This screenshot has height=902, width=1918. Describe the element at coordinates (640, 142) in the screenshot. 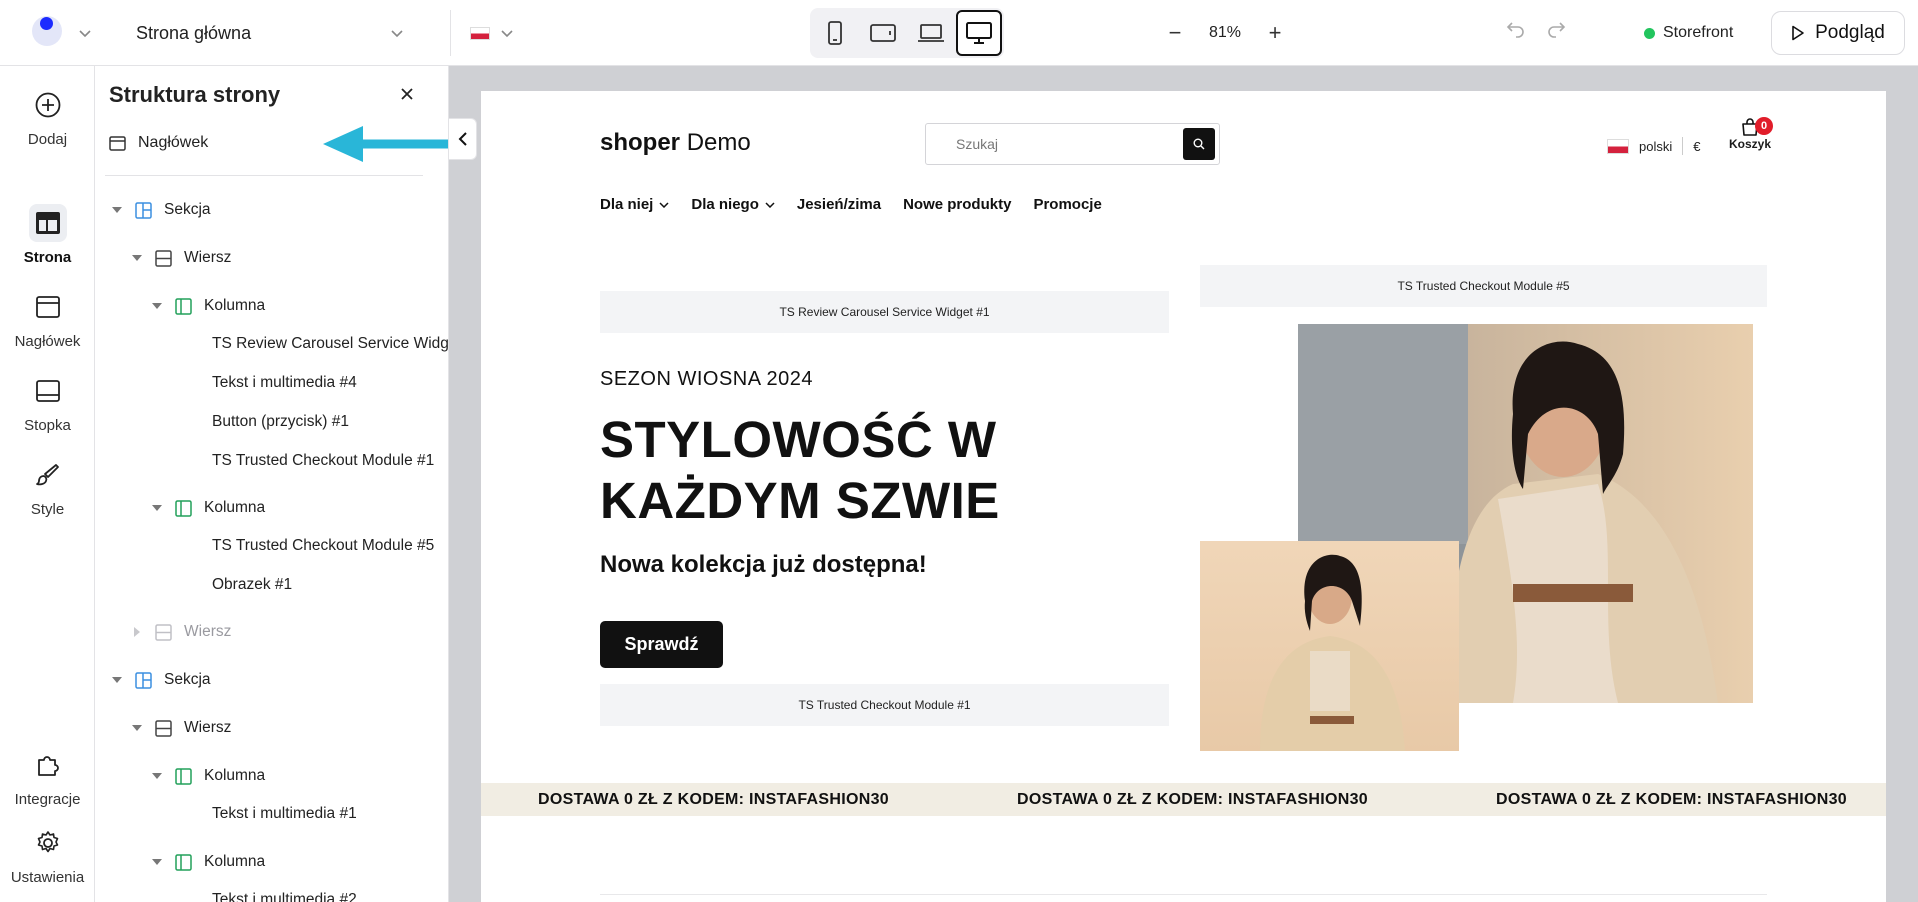

I see `brand-bold: shoper` at that location.